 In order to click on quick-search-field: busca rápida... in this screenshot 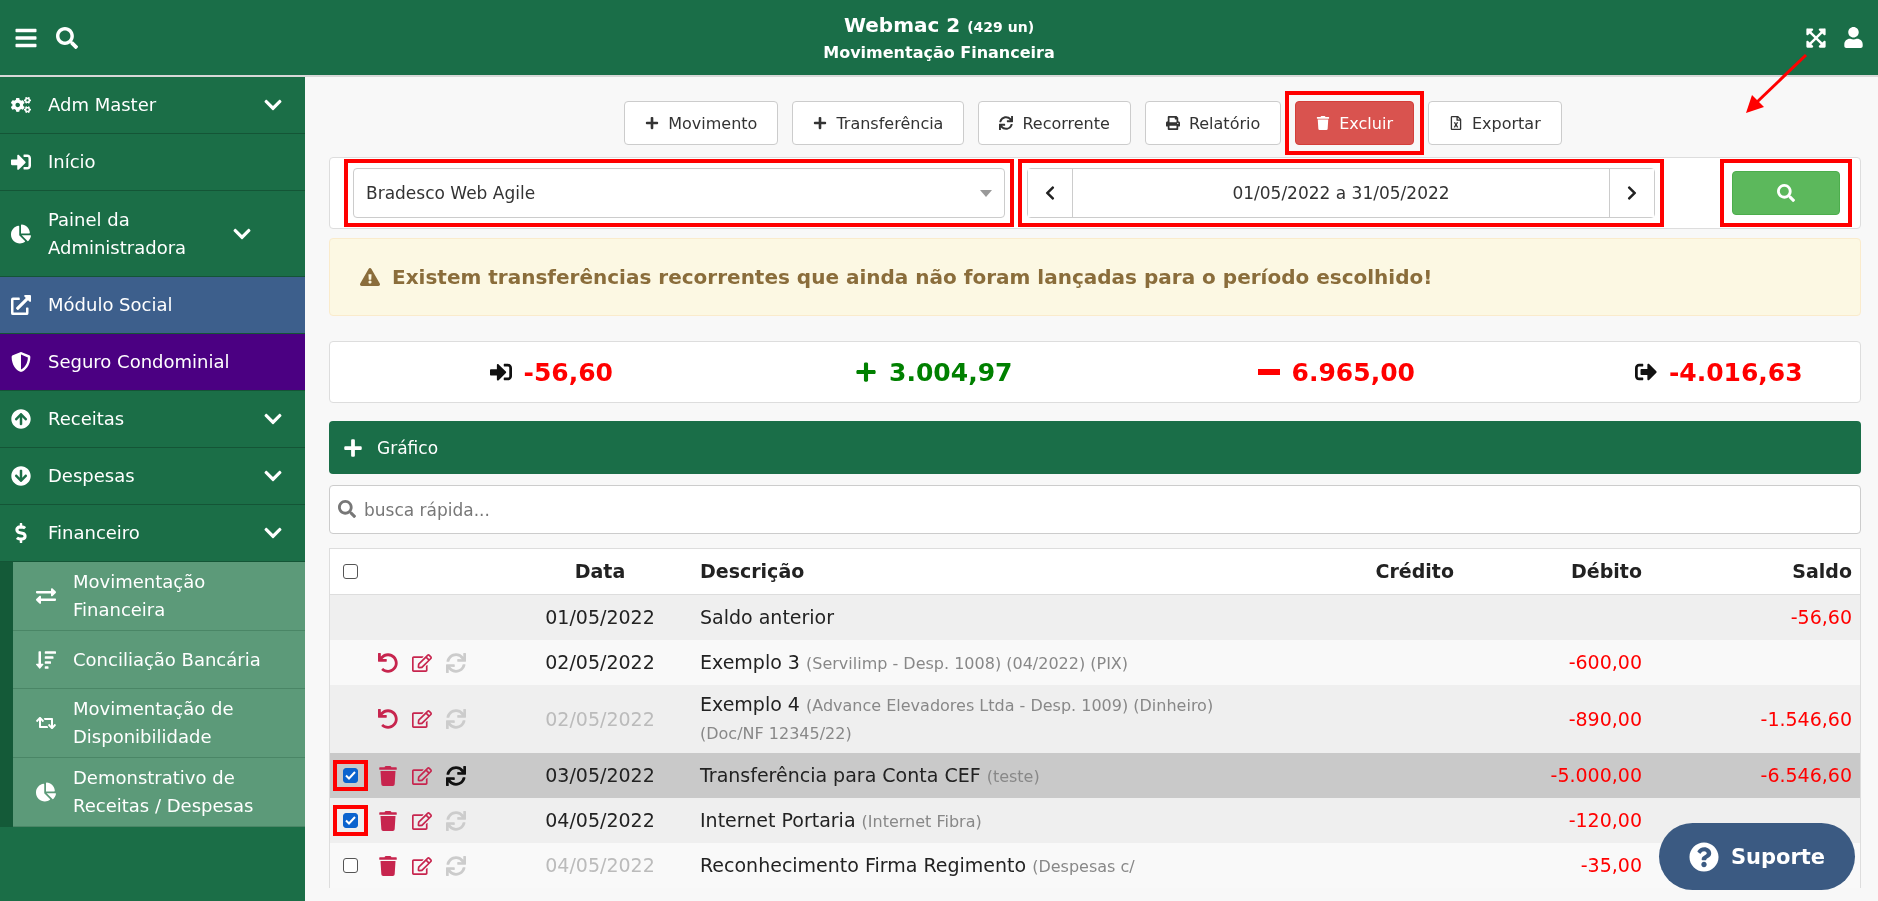, I will do `click(1095, 509)`.